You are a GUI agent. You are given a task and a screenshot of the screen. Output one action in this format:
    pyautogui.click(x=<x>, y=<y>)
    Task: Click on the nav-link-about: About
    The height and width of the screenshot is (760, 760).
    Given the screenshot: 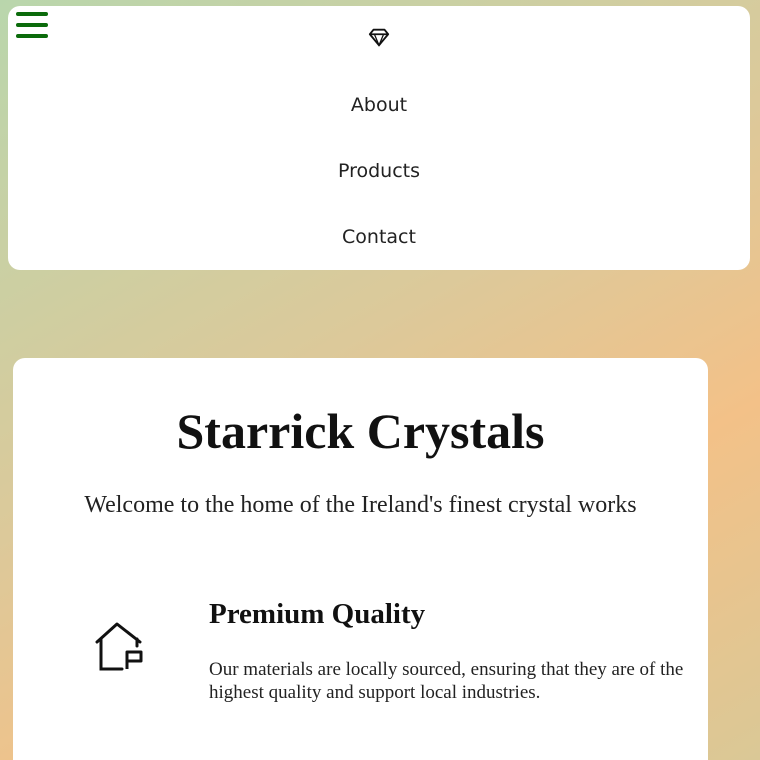 What is the action you would take?
    pyautogui.click(x=379, y=105)
    